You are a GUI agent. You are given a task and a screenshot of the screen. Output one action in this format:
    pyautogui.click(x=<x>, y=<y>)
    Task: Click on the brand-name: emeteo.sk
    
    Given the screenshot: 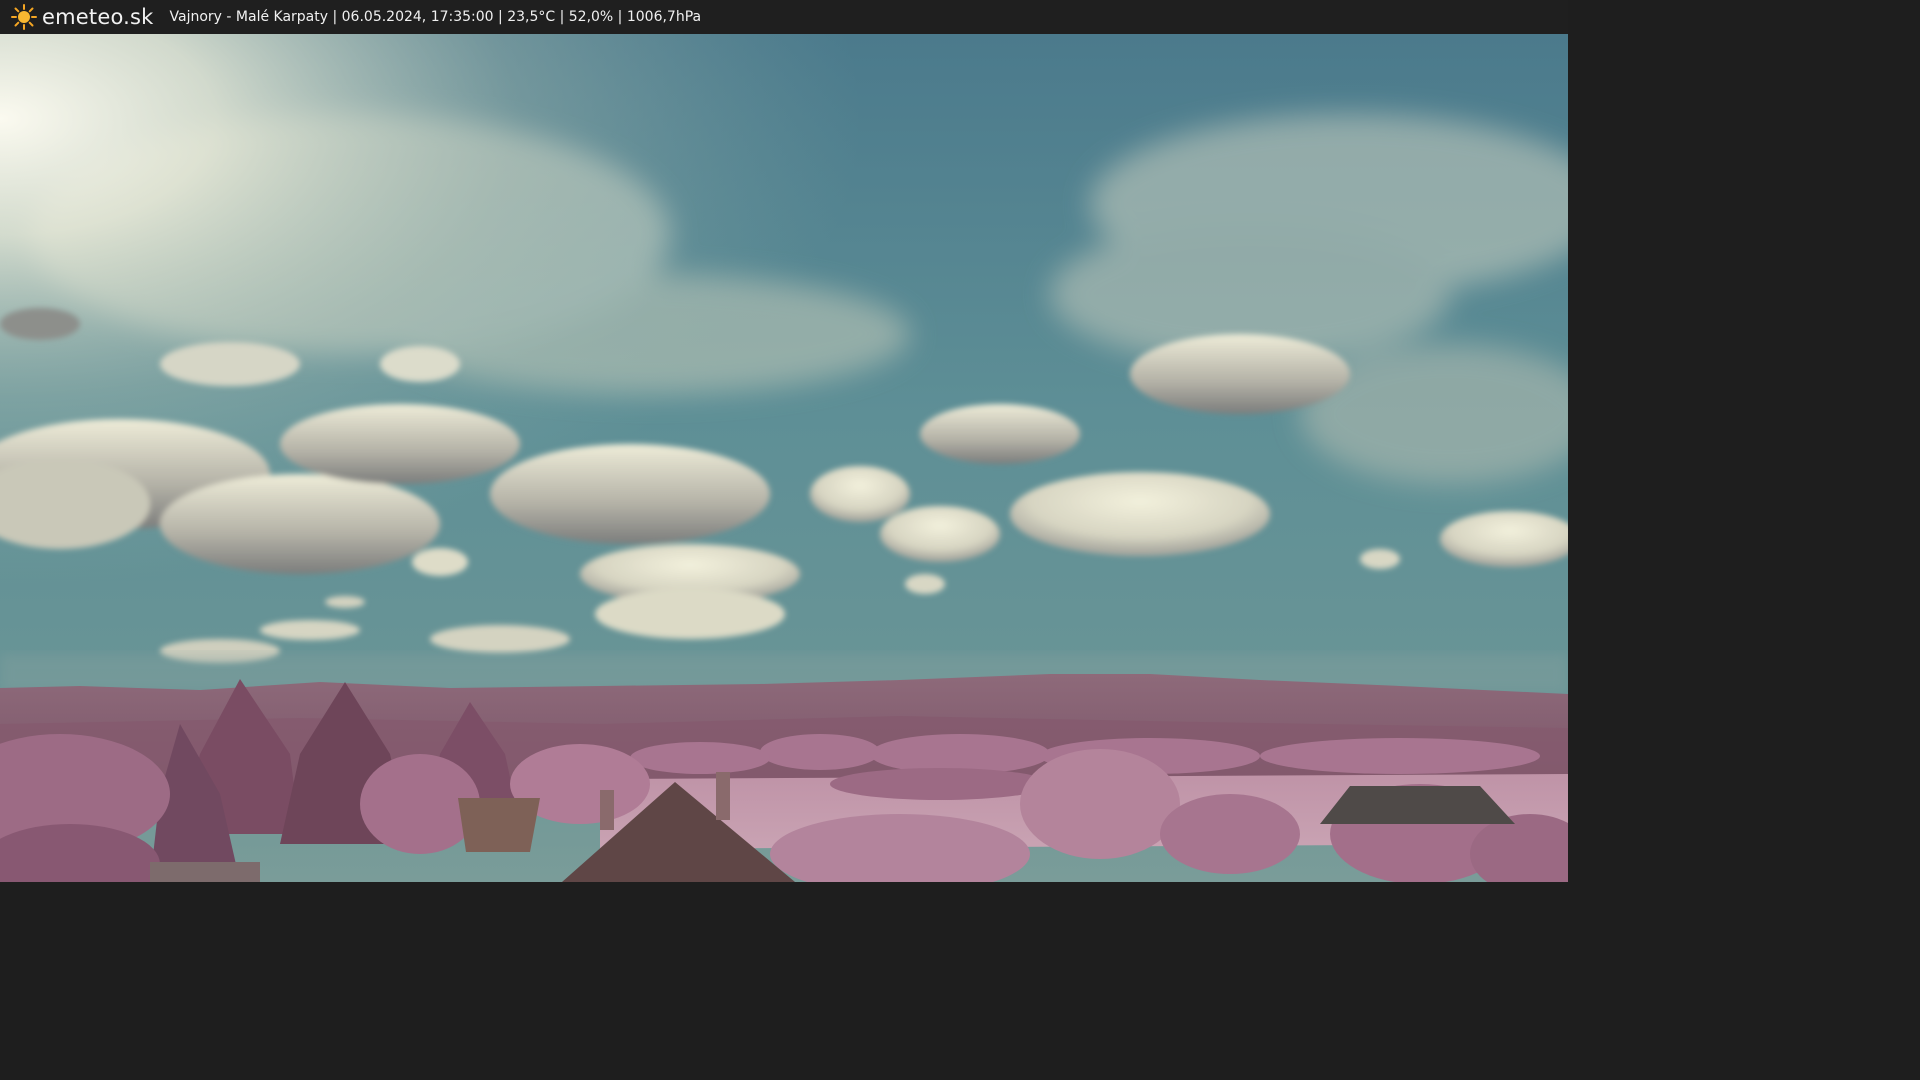 What is the action you would take?
    pyautogui.click(x=98, y=17)
    